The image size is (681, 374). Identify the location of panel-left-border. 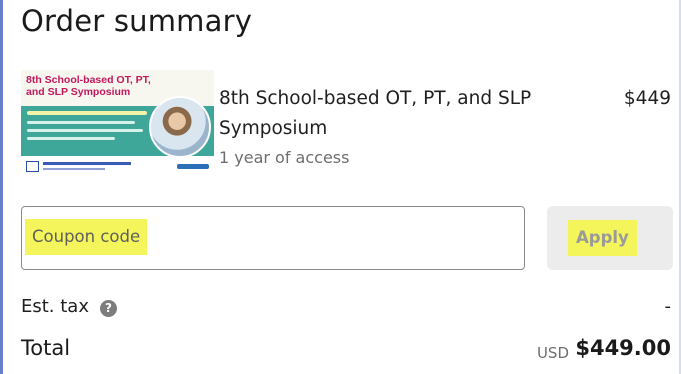
(1, 187).